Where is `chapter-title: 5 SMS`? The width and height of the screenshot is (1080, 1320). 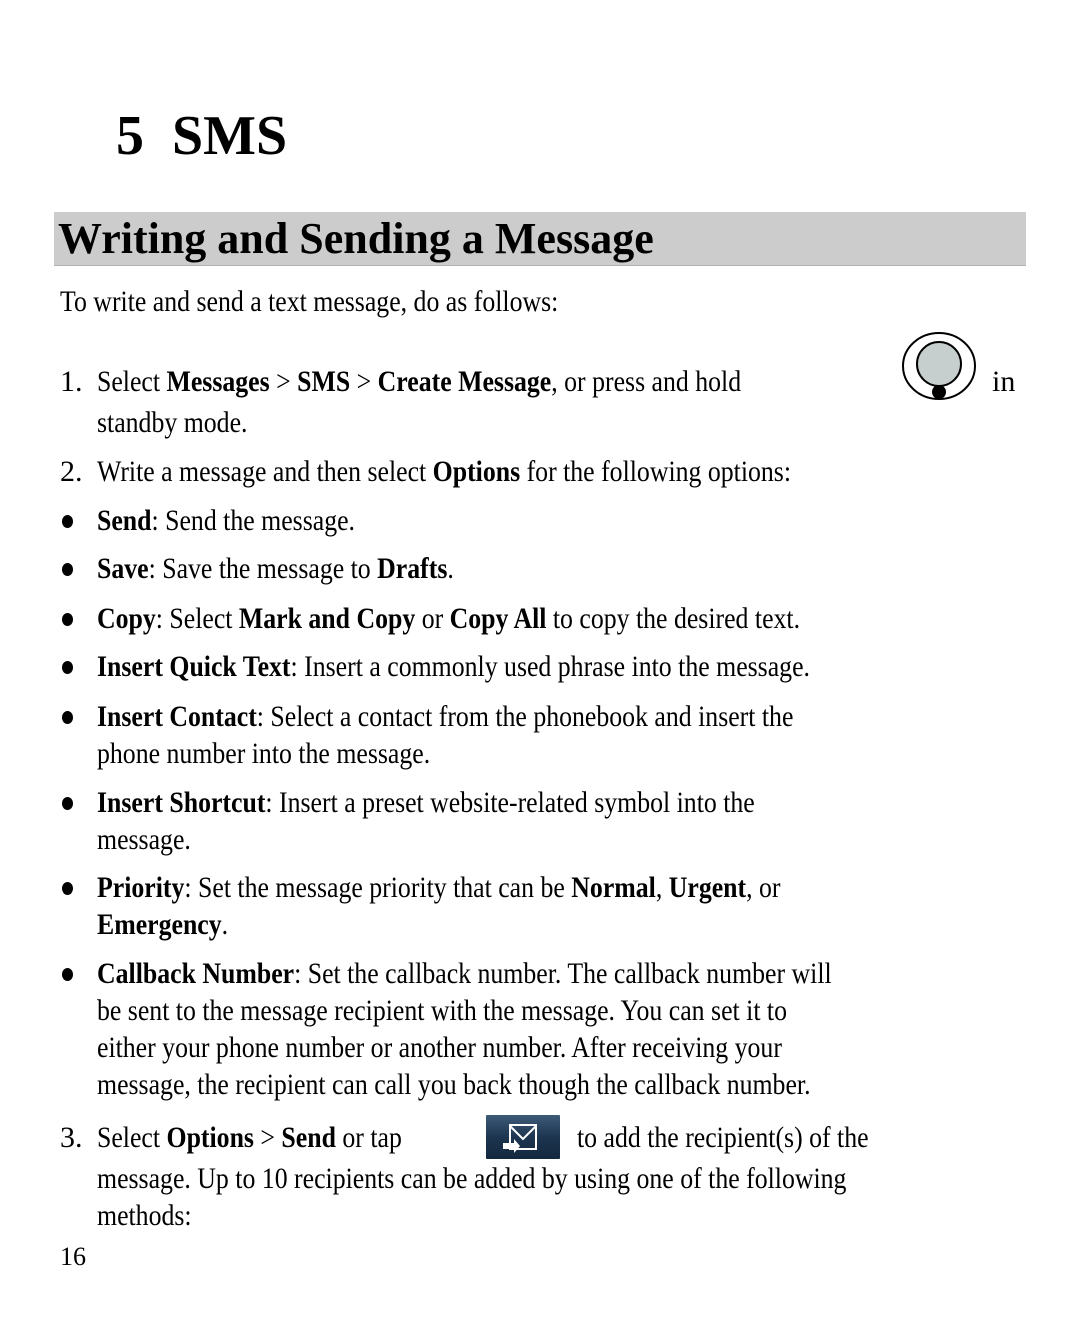 chapter-title: 5 SMS is located at coordinates (201, 136).